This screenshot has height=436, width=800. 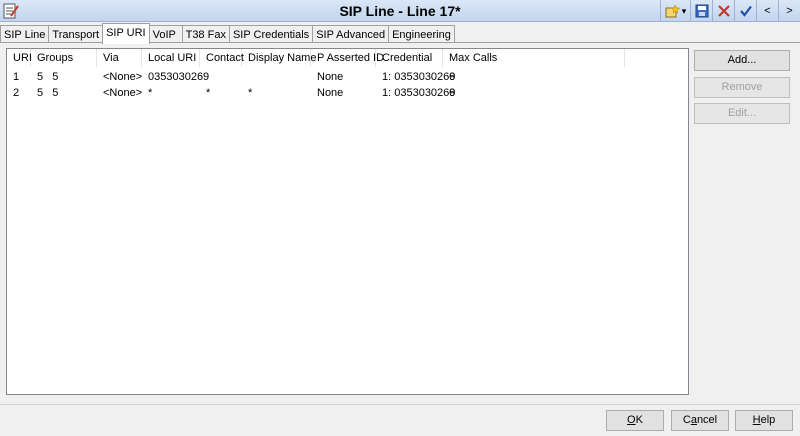 I want to click on help-button: Help, so click(x=764, y=420).